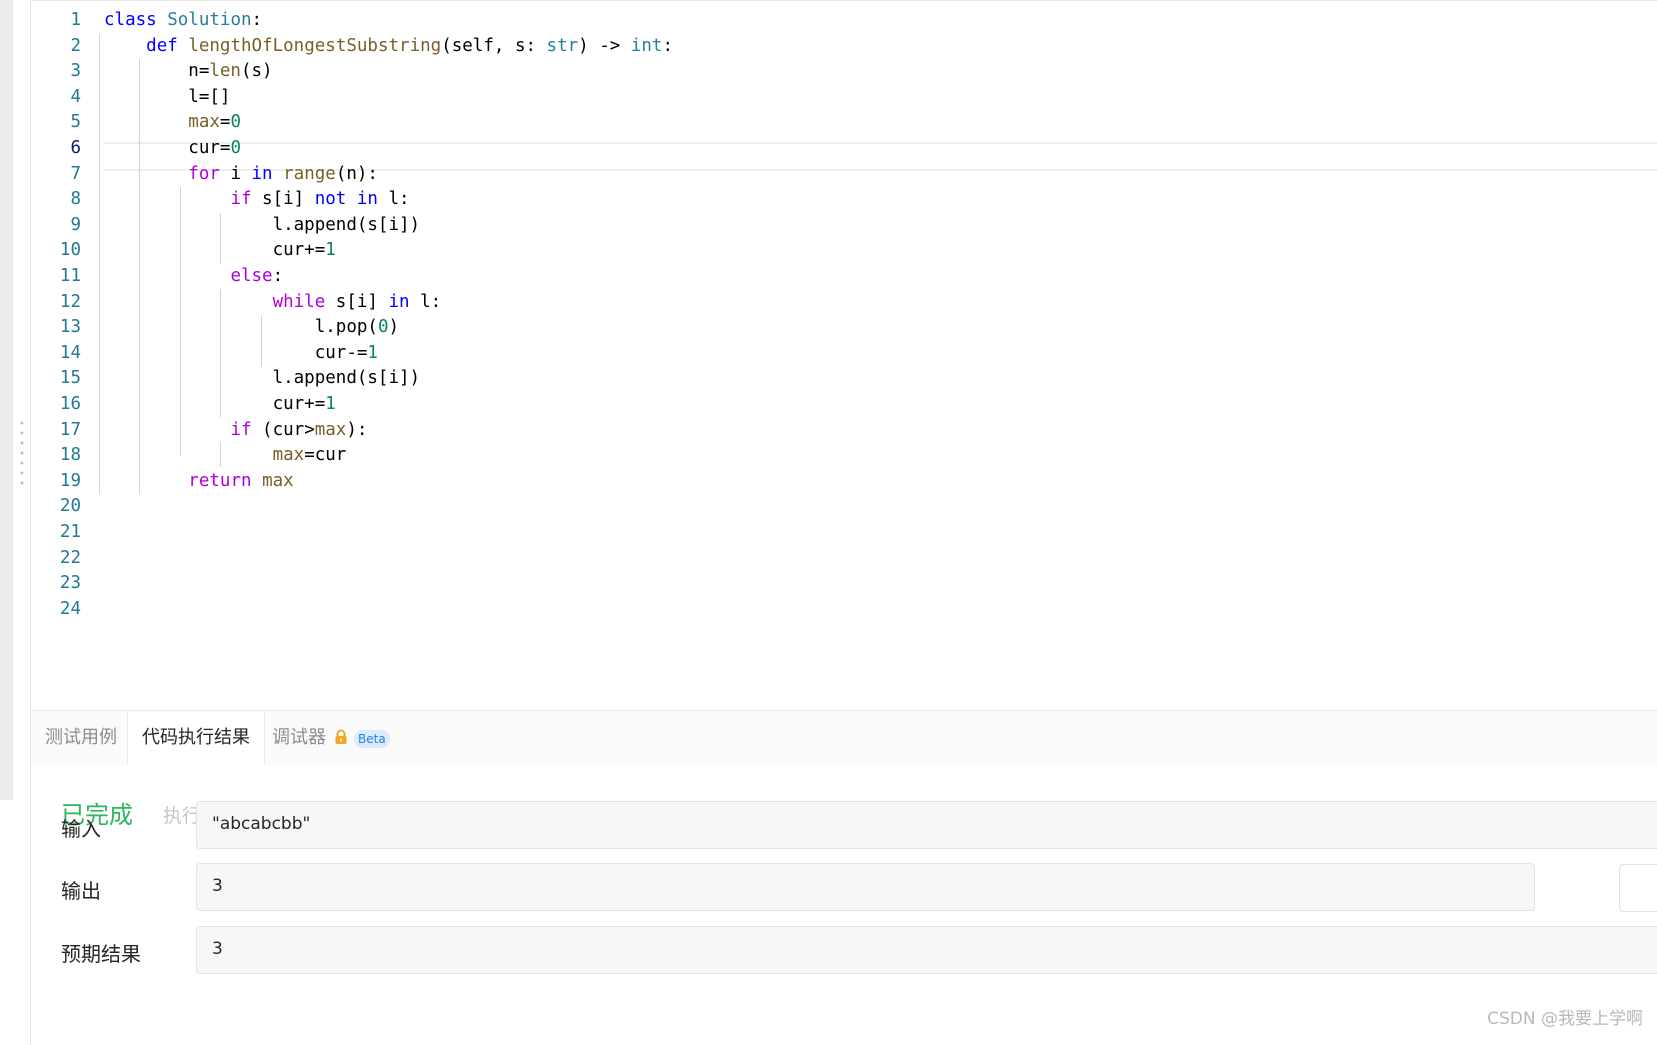  Describe the element at coordinates (865, 887) in the screenshot. I see `output-value: 3` at that location.